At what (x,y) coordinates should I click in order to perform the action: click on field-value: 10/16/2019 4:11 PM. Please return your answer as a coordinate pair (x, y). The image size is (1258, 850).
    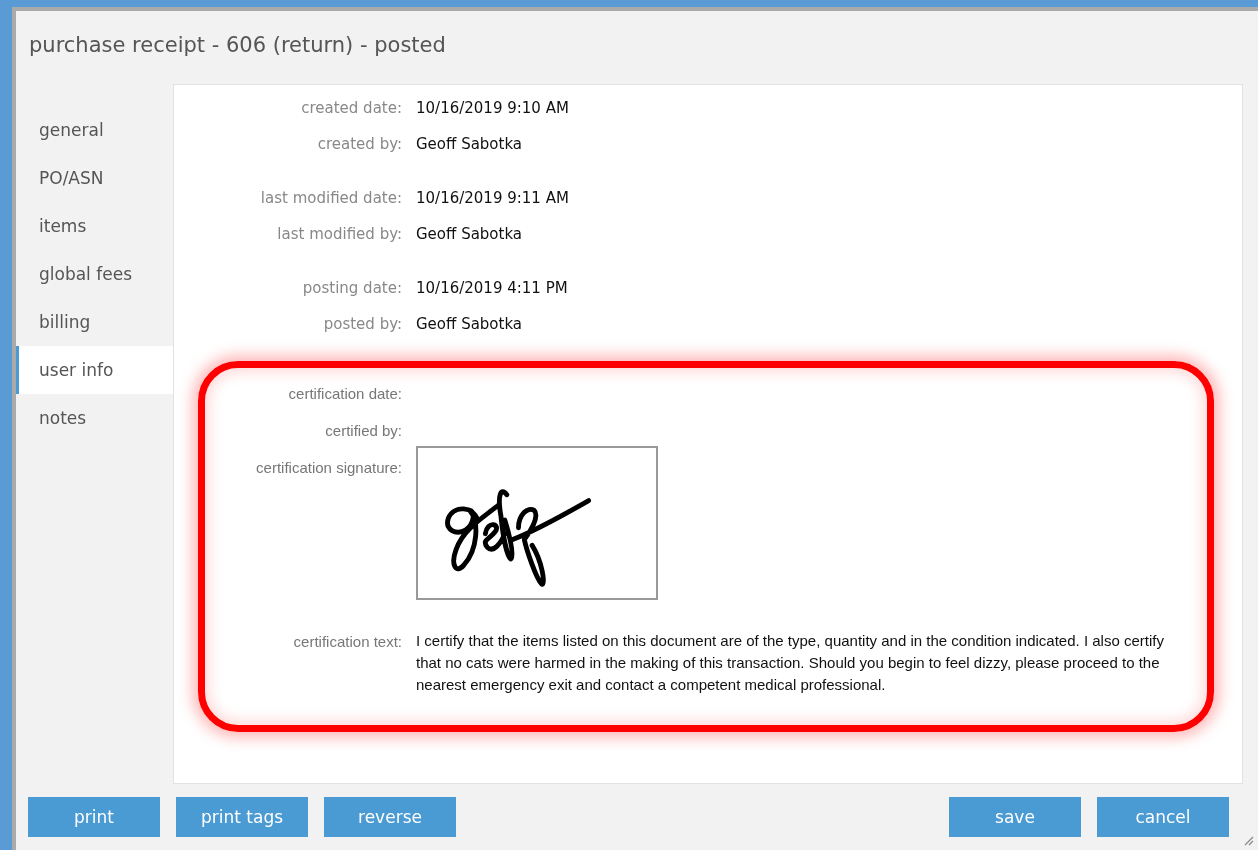
    Looking at the image, I should click on (492, 288).